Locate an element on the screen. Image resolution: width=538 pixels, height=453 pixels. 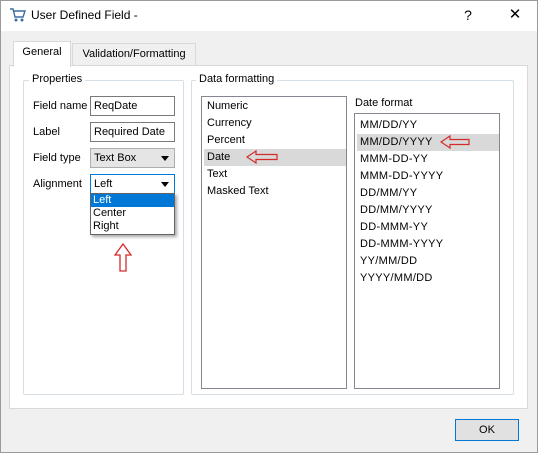
alignment-label: Alignment is located at coordinates (57, 184).